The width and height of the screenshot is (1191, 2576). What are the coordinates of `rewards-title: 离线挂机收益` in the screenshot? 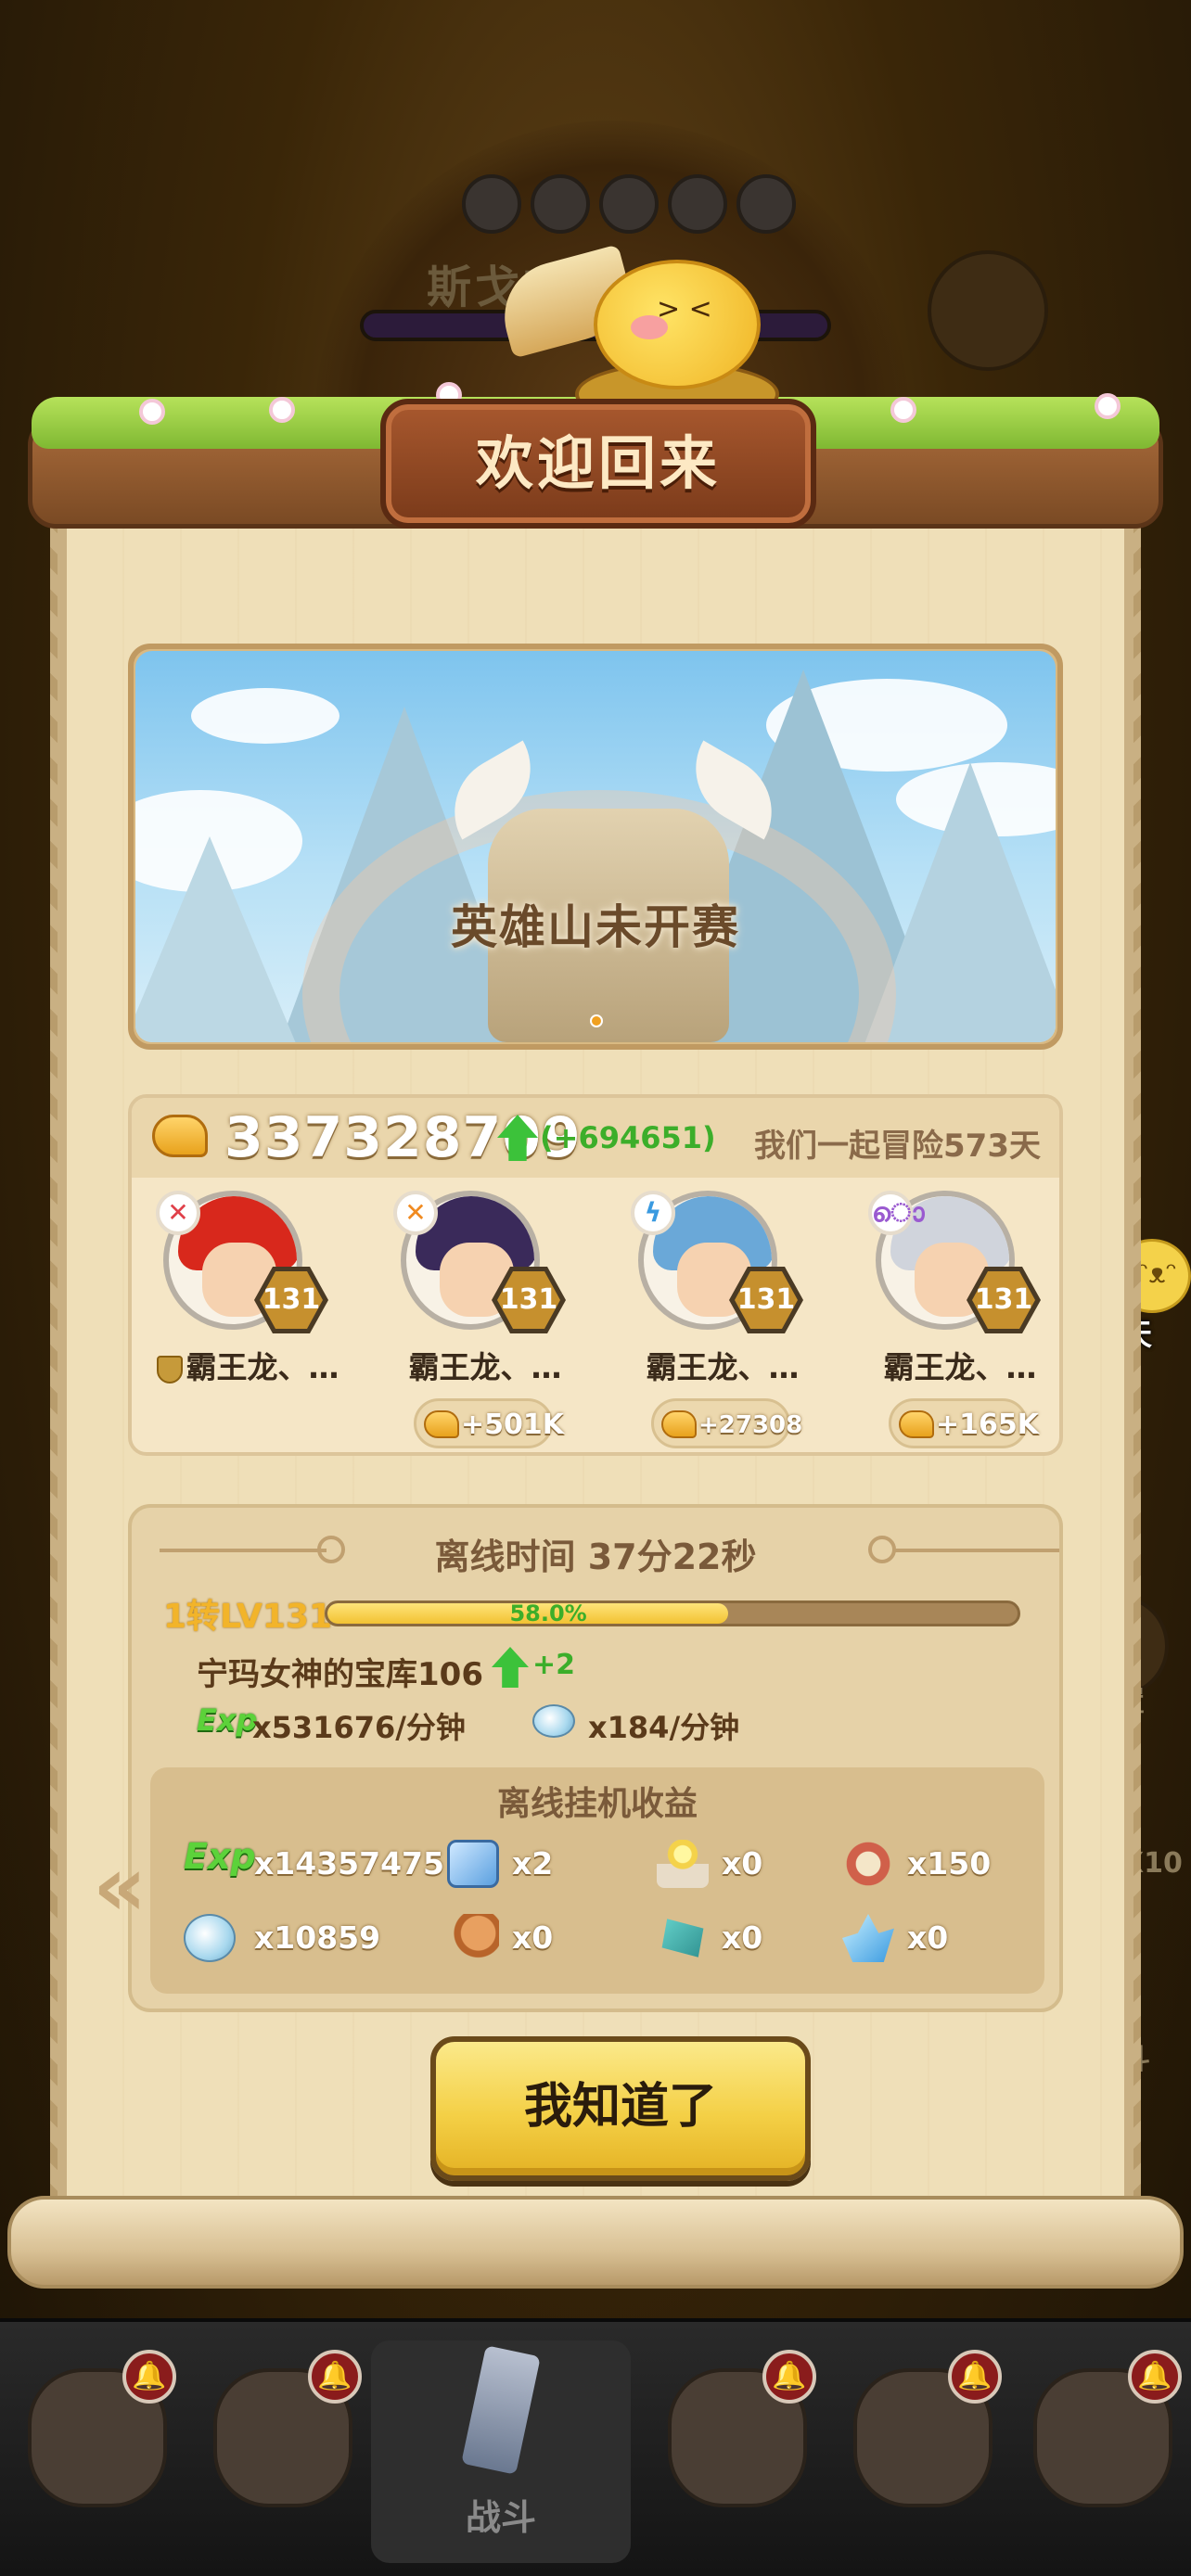 It's located at (597, 1804).